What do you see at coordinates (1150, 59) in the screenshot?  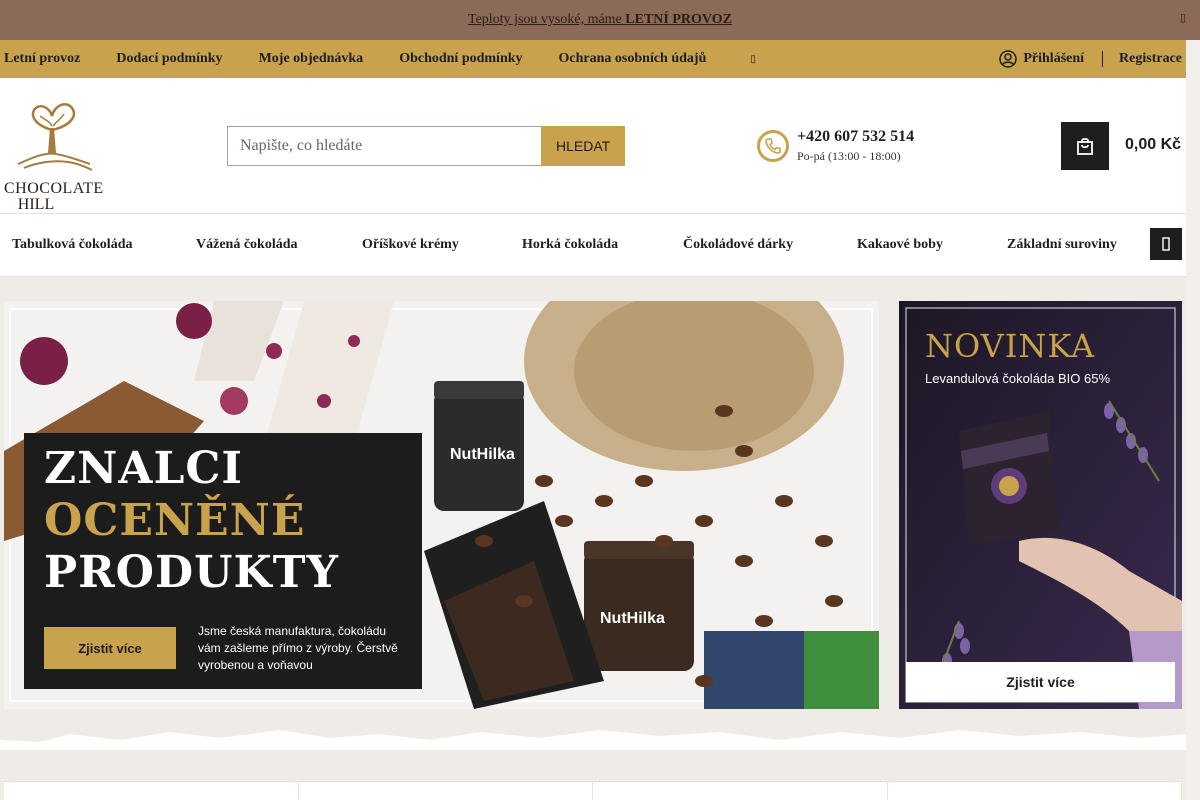 I see `register-link: Registrace` at bounding box center [1150, 59].